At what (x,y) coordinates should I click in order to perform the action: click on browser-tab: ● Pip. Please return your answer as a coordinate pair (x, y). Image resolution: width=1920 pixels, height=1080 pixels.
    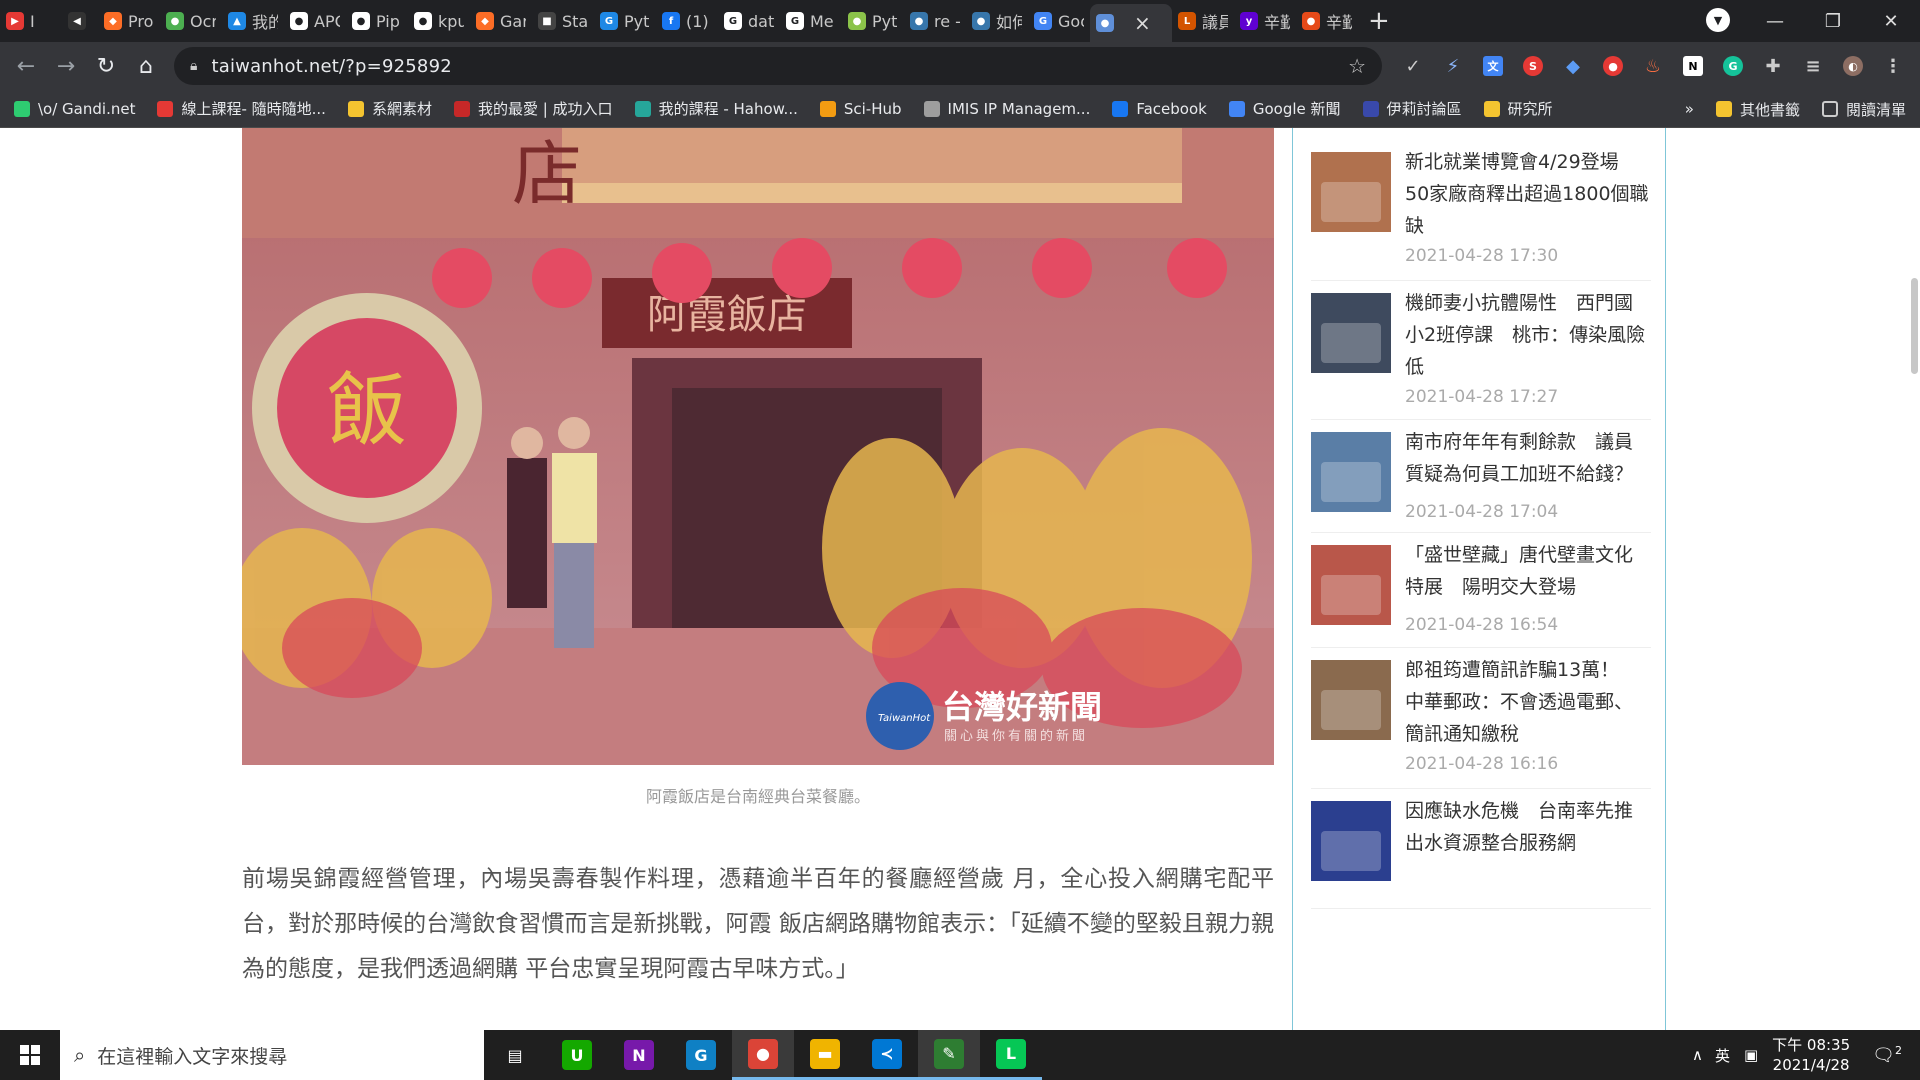
    Looking at the image, I should click on (377, 21).